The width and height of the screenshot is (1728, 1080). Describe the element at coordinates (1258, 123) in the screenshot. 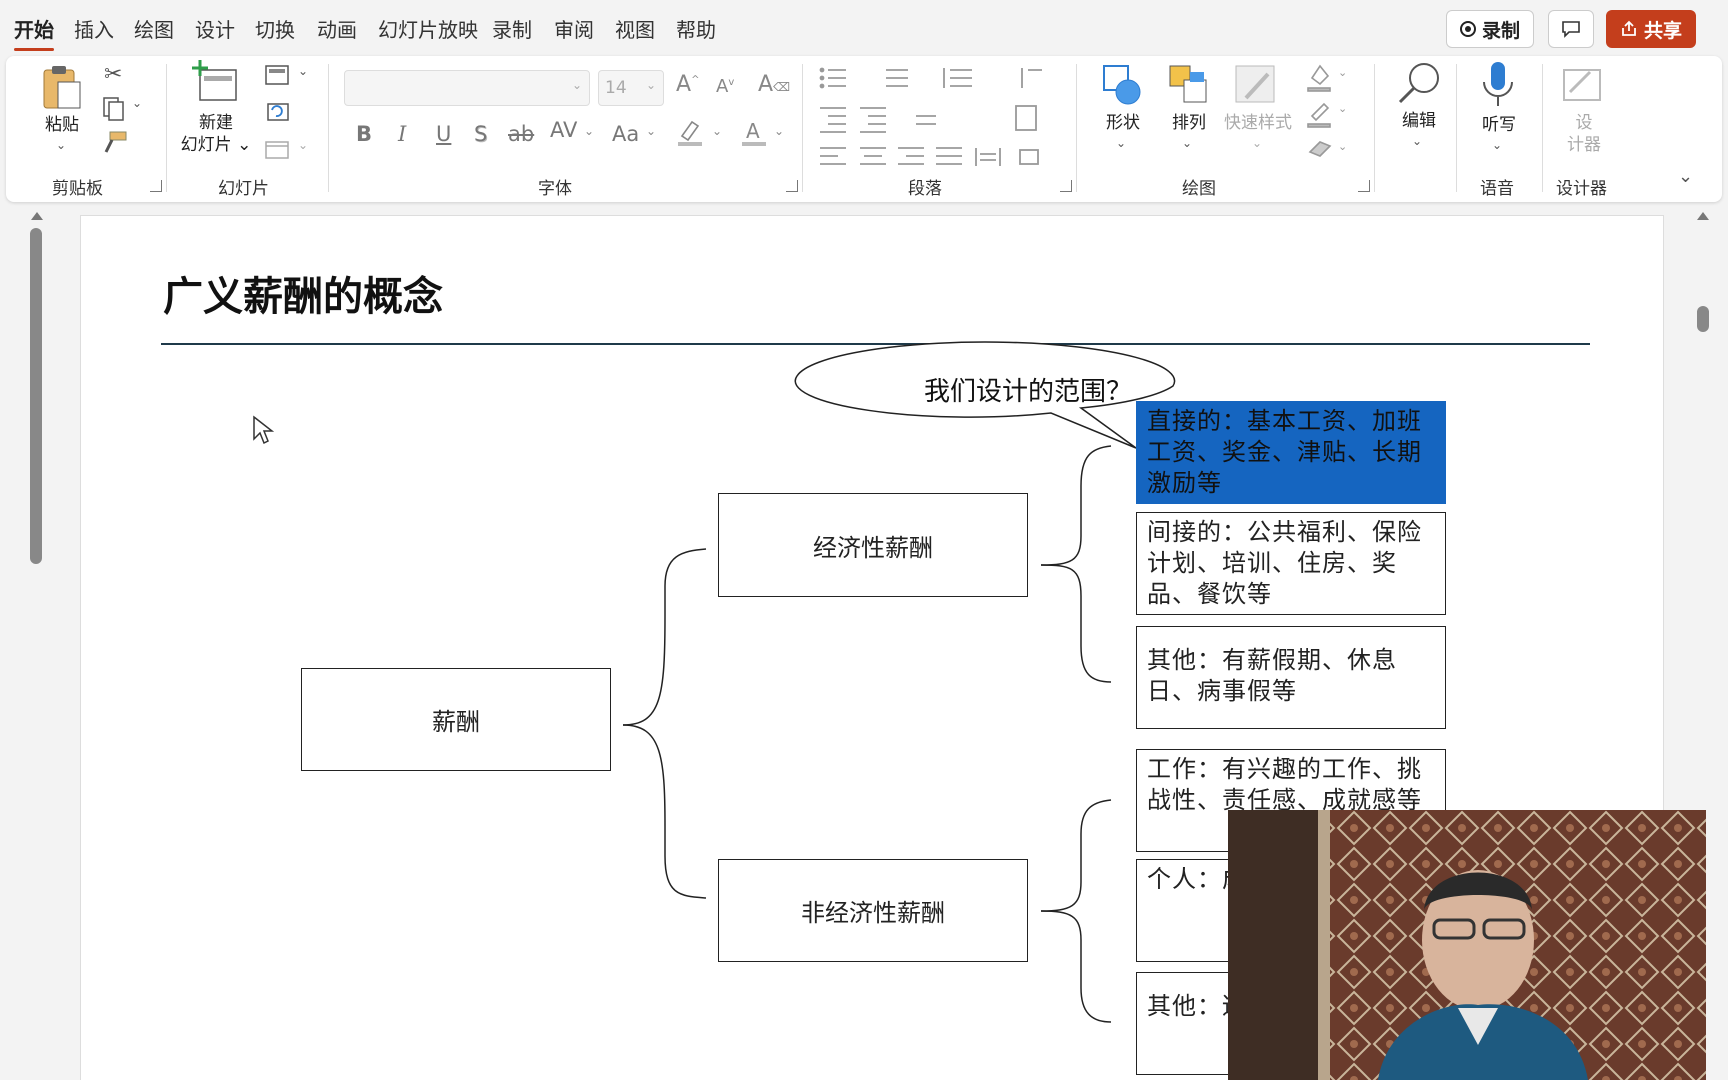

I see `quick-styles-label: 快速样式` at that location.